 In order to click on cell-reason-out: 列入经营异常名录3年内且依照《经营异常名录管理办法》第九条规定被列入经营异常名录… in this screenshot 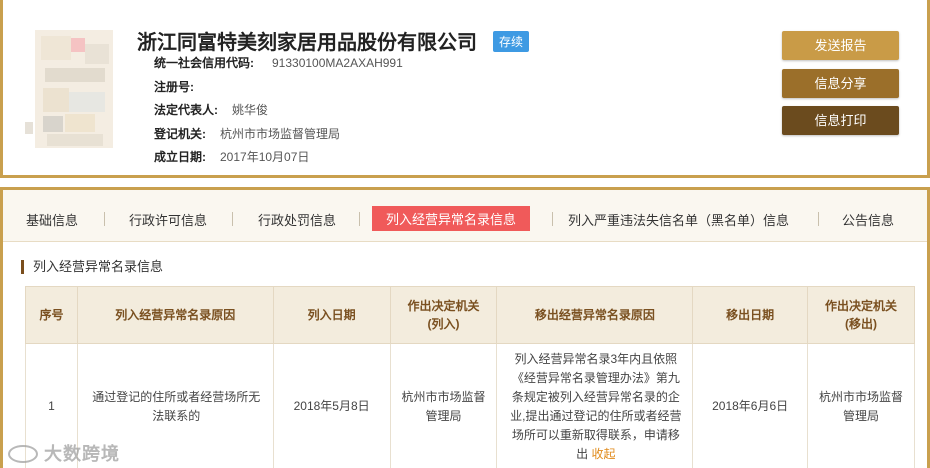, I will do `click(595, 405)`.